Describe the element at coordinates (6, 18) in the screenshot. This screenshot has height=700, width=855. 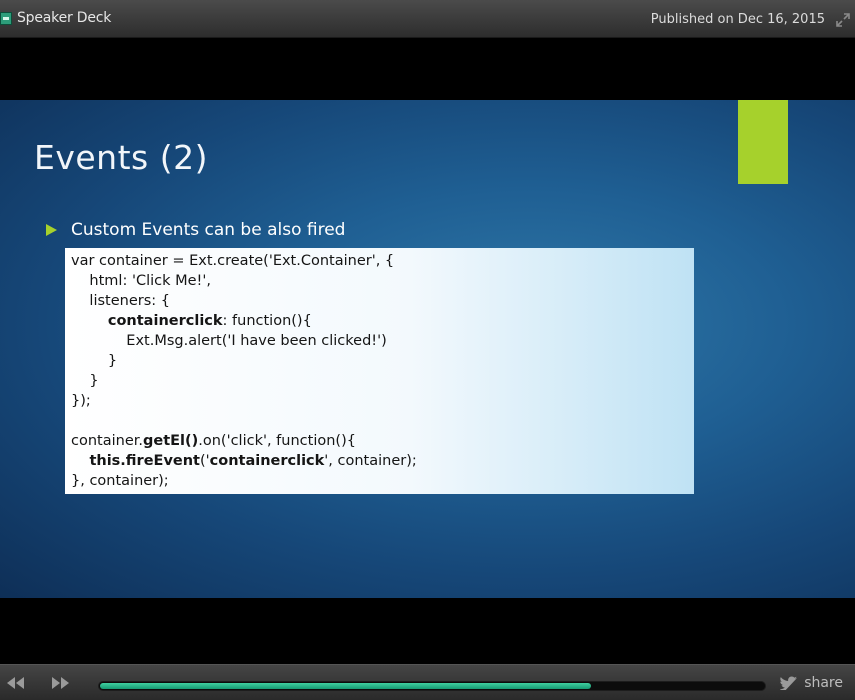
I see `speakerdeck-logo-icon` at that location.